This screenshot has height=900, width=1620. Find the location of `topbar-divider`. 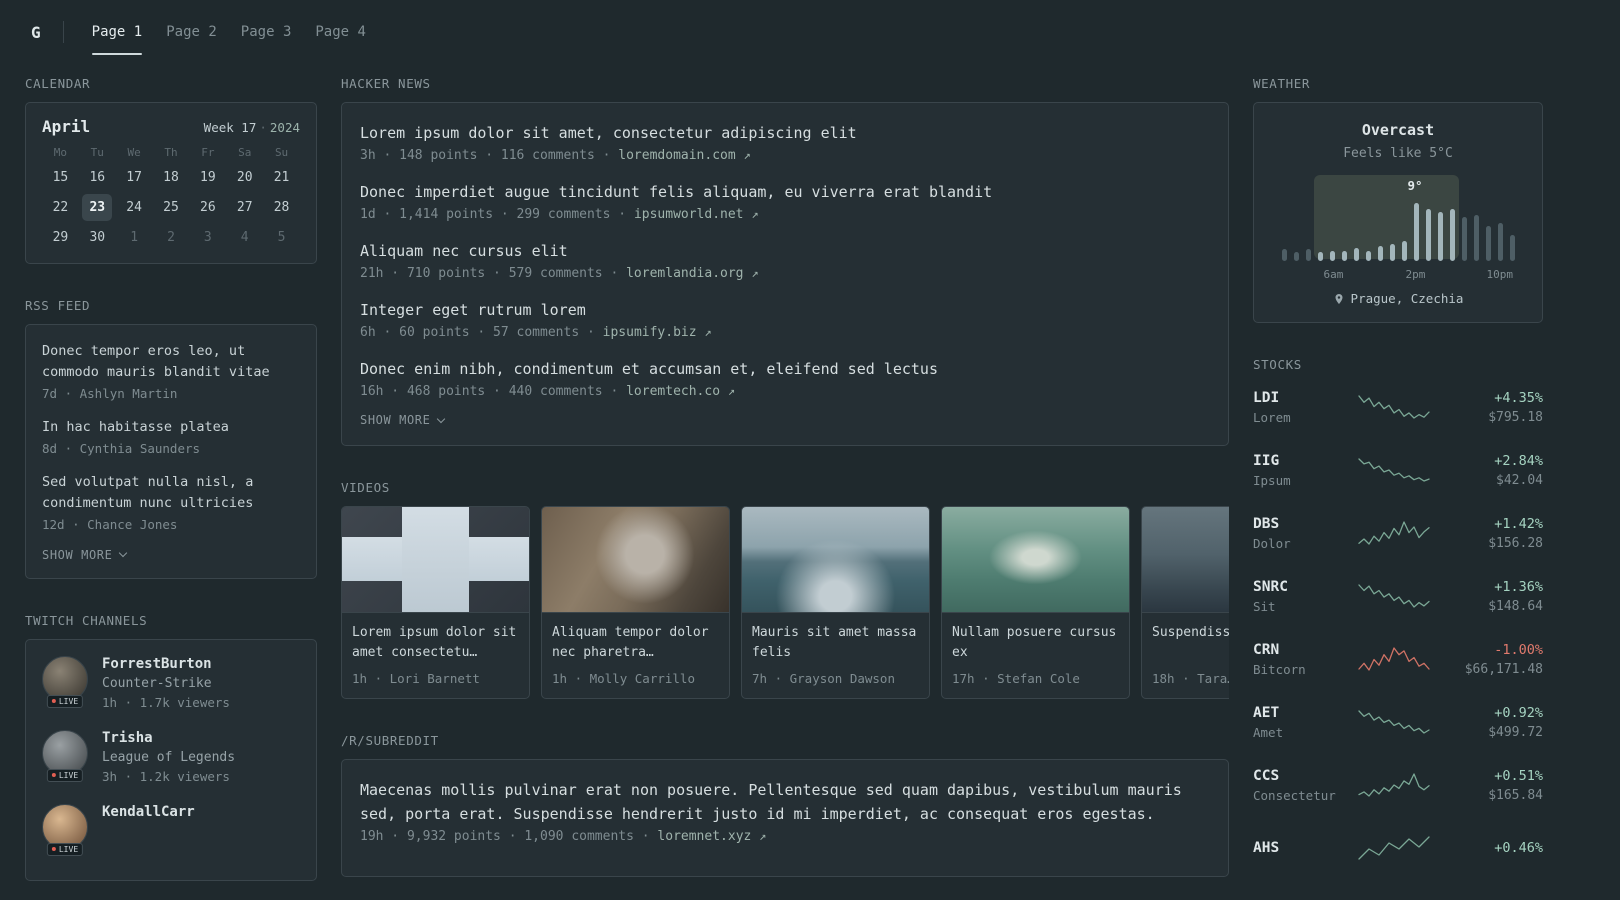

topbar-divider is located at coordinates (63, 32).